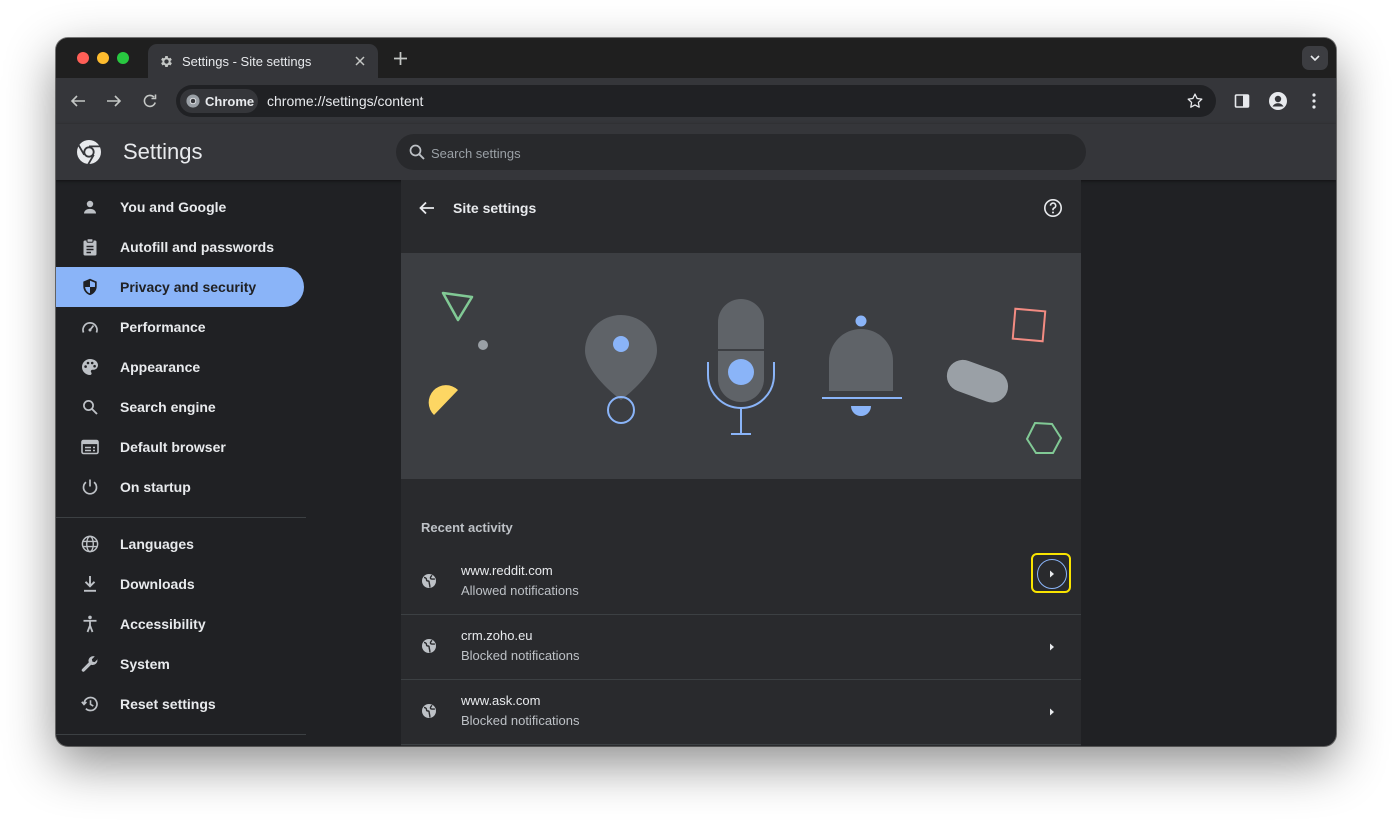 The image size is (1392, 821). Describe the element at coordinates (501, 700) in the screenshot. I see `site-name: www.ask.com` at that location.